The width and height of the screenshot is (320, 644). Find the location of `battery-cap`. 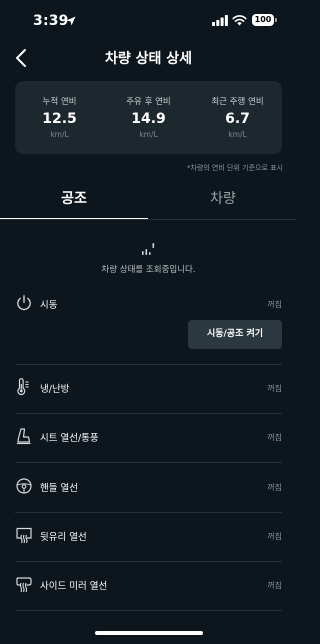

battery-cap is located at coordinates (276, 20).